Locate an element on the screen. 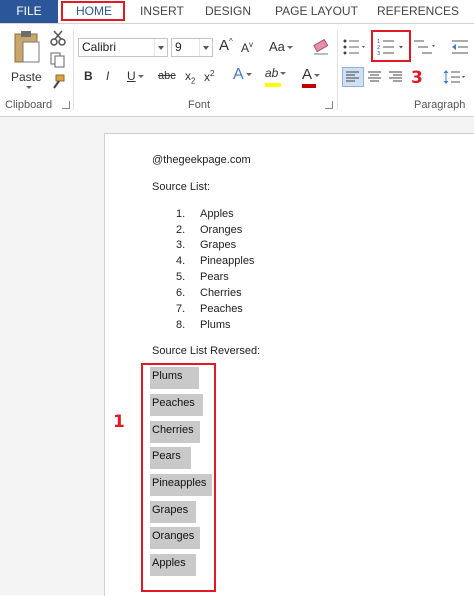 Image resolution: width=474 pixels, height=596 pixels. highlight-swatch is located at coordinates (273, 85).